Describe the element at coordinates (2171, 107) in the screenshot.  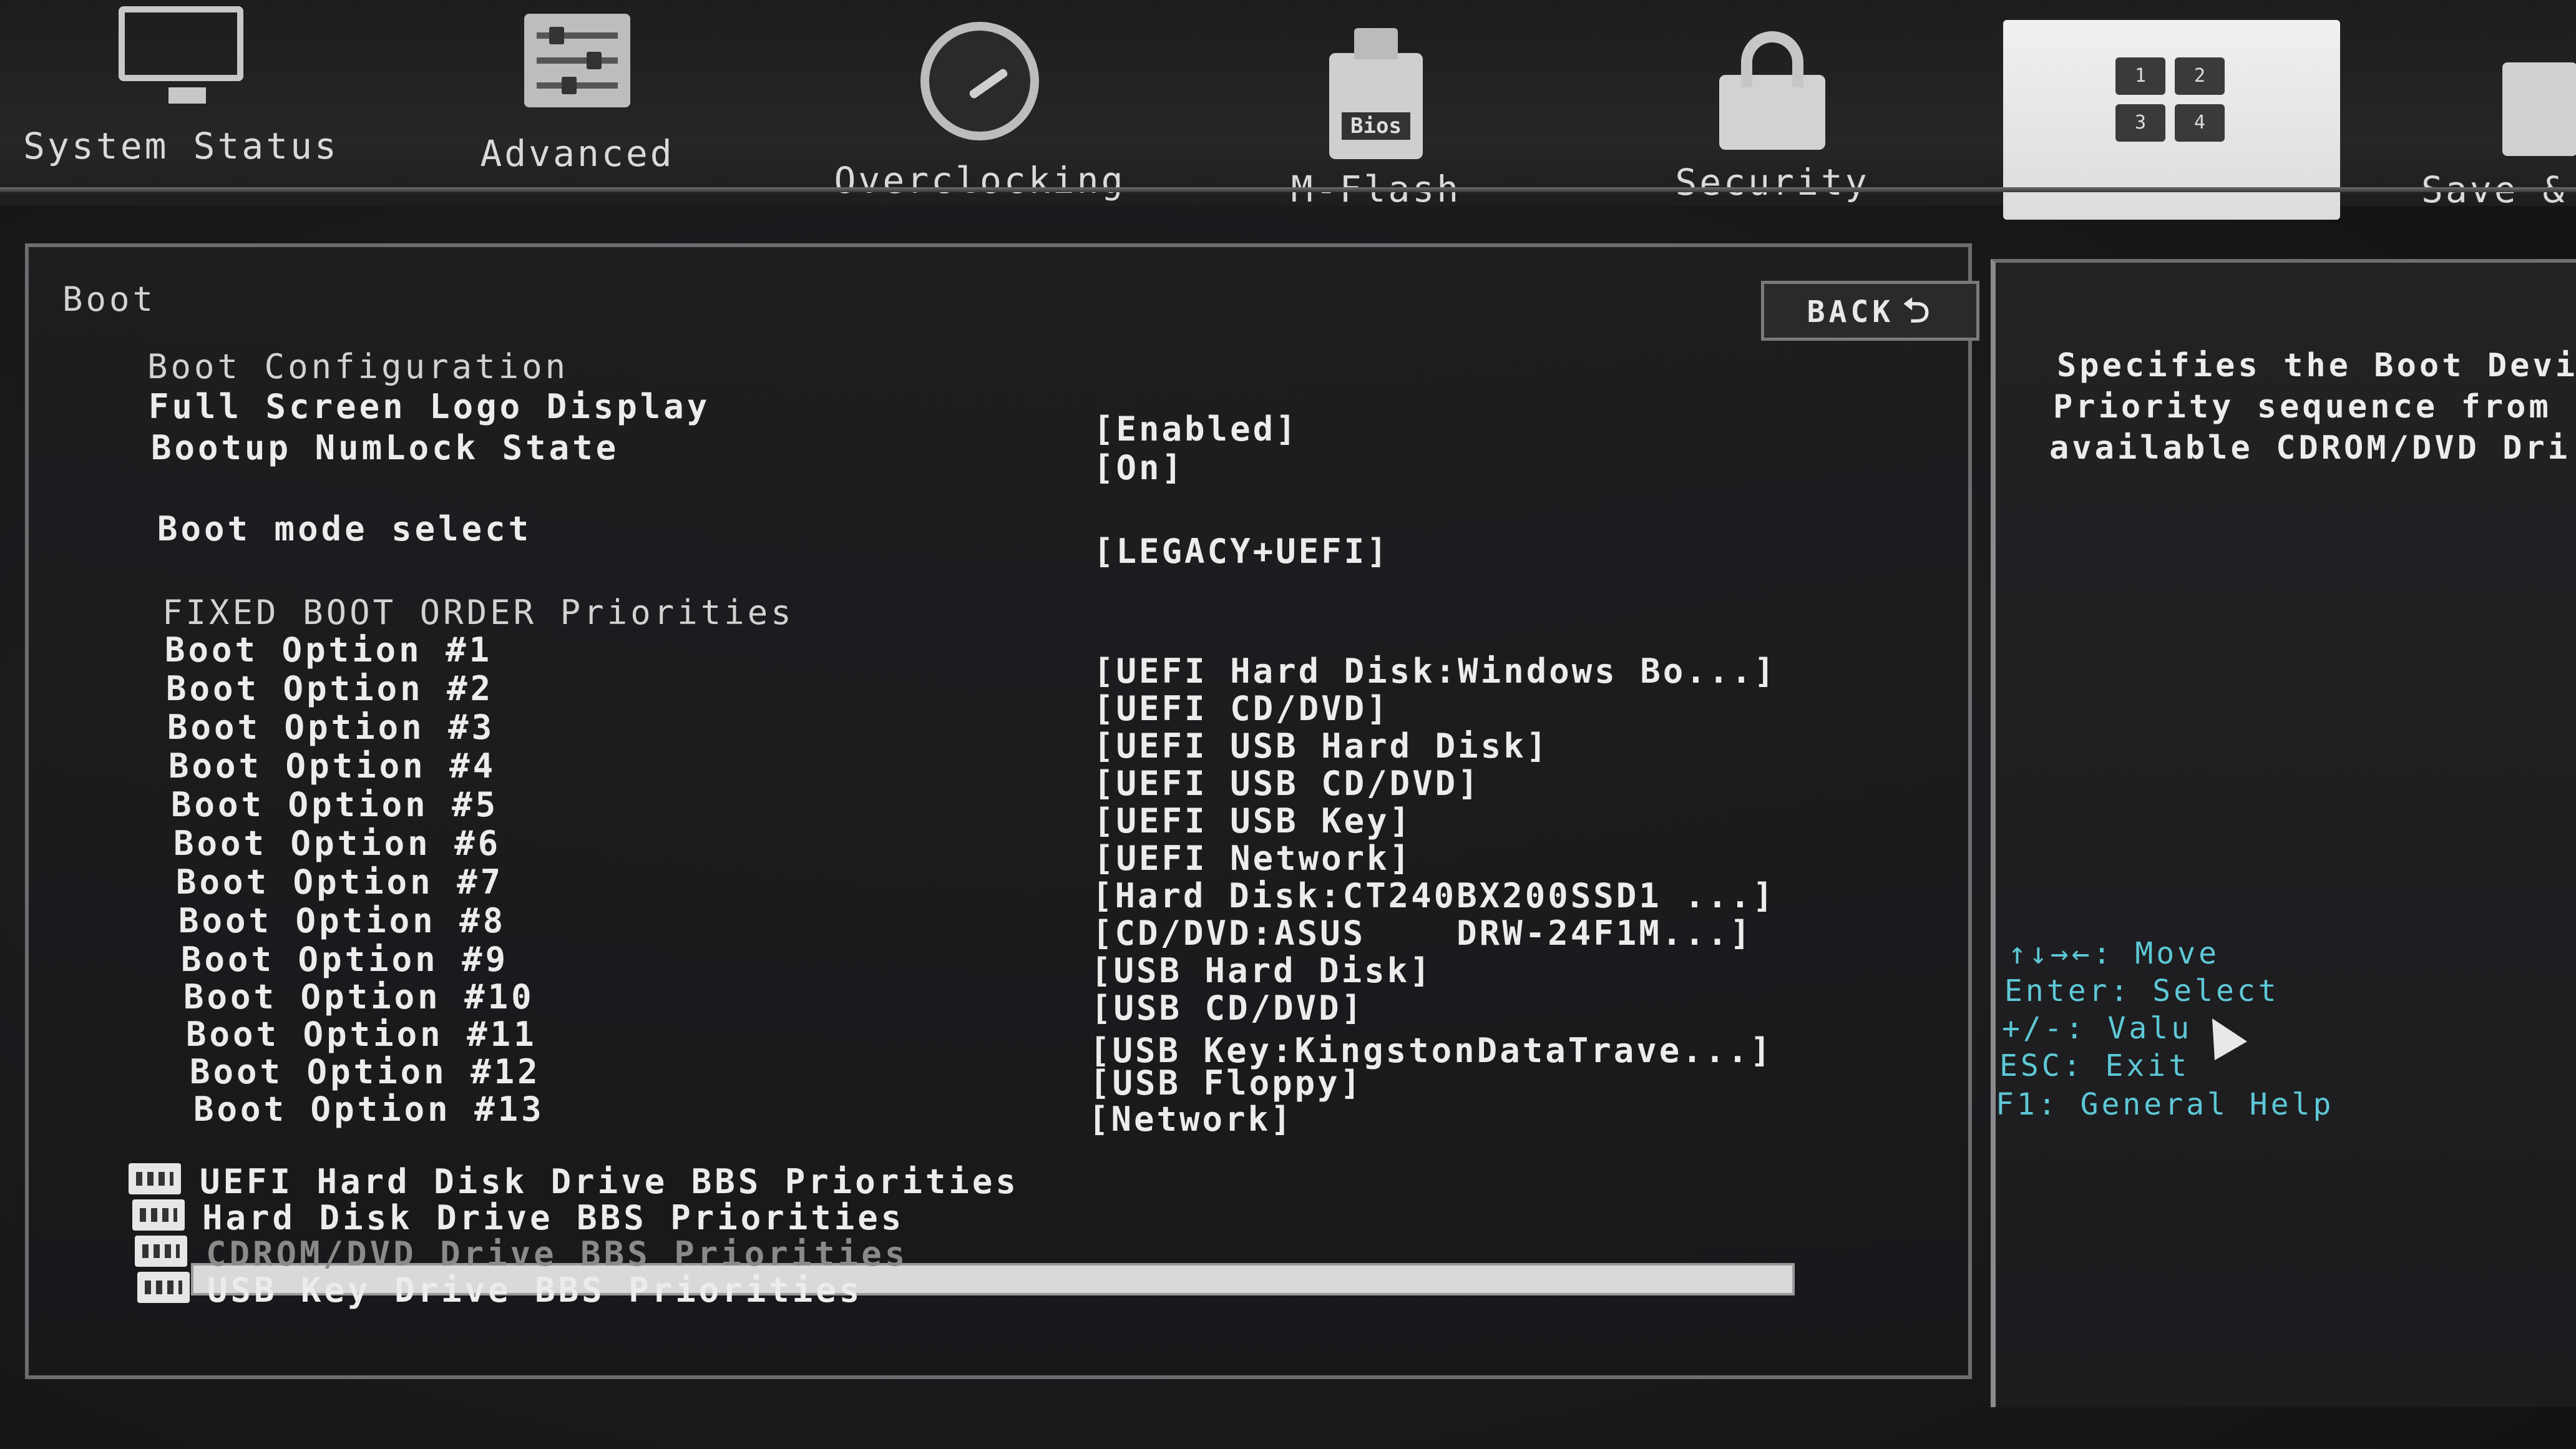
I see `boot-order-icon: 1 2 3 4` at that location.